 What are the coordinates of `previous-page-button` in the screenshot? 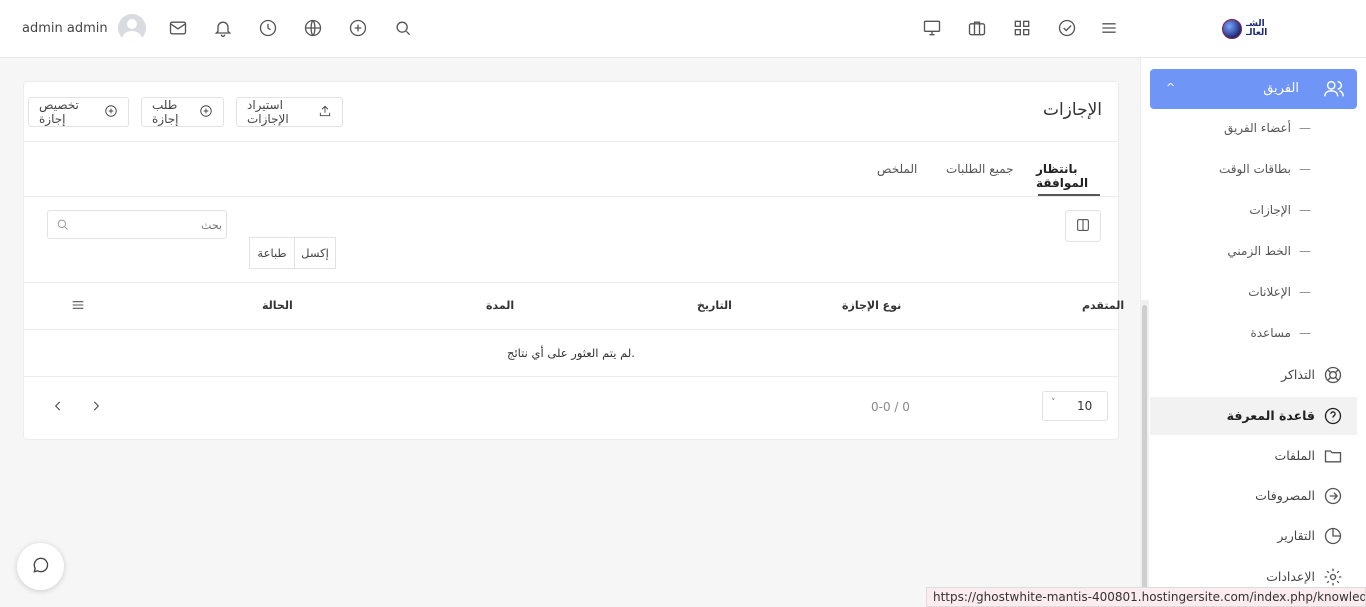 It's located at (58, 406).